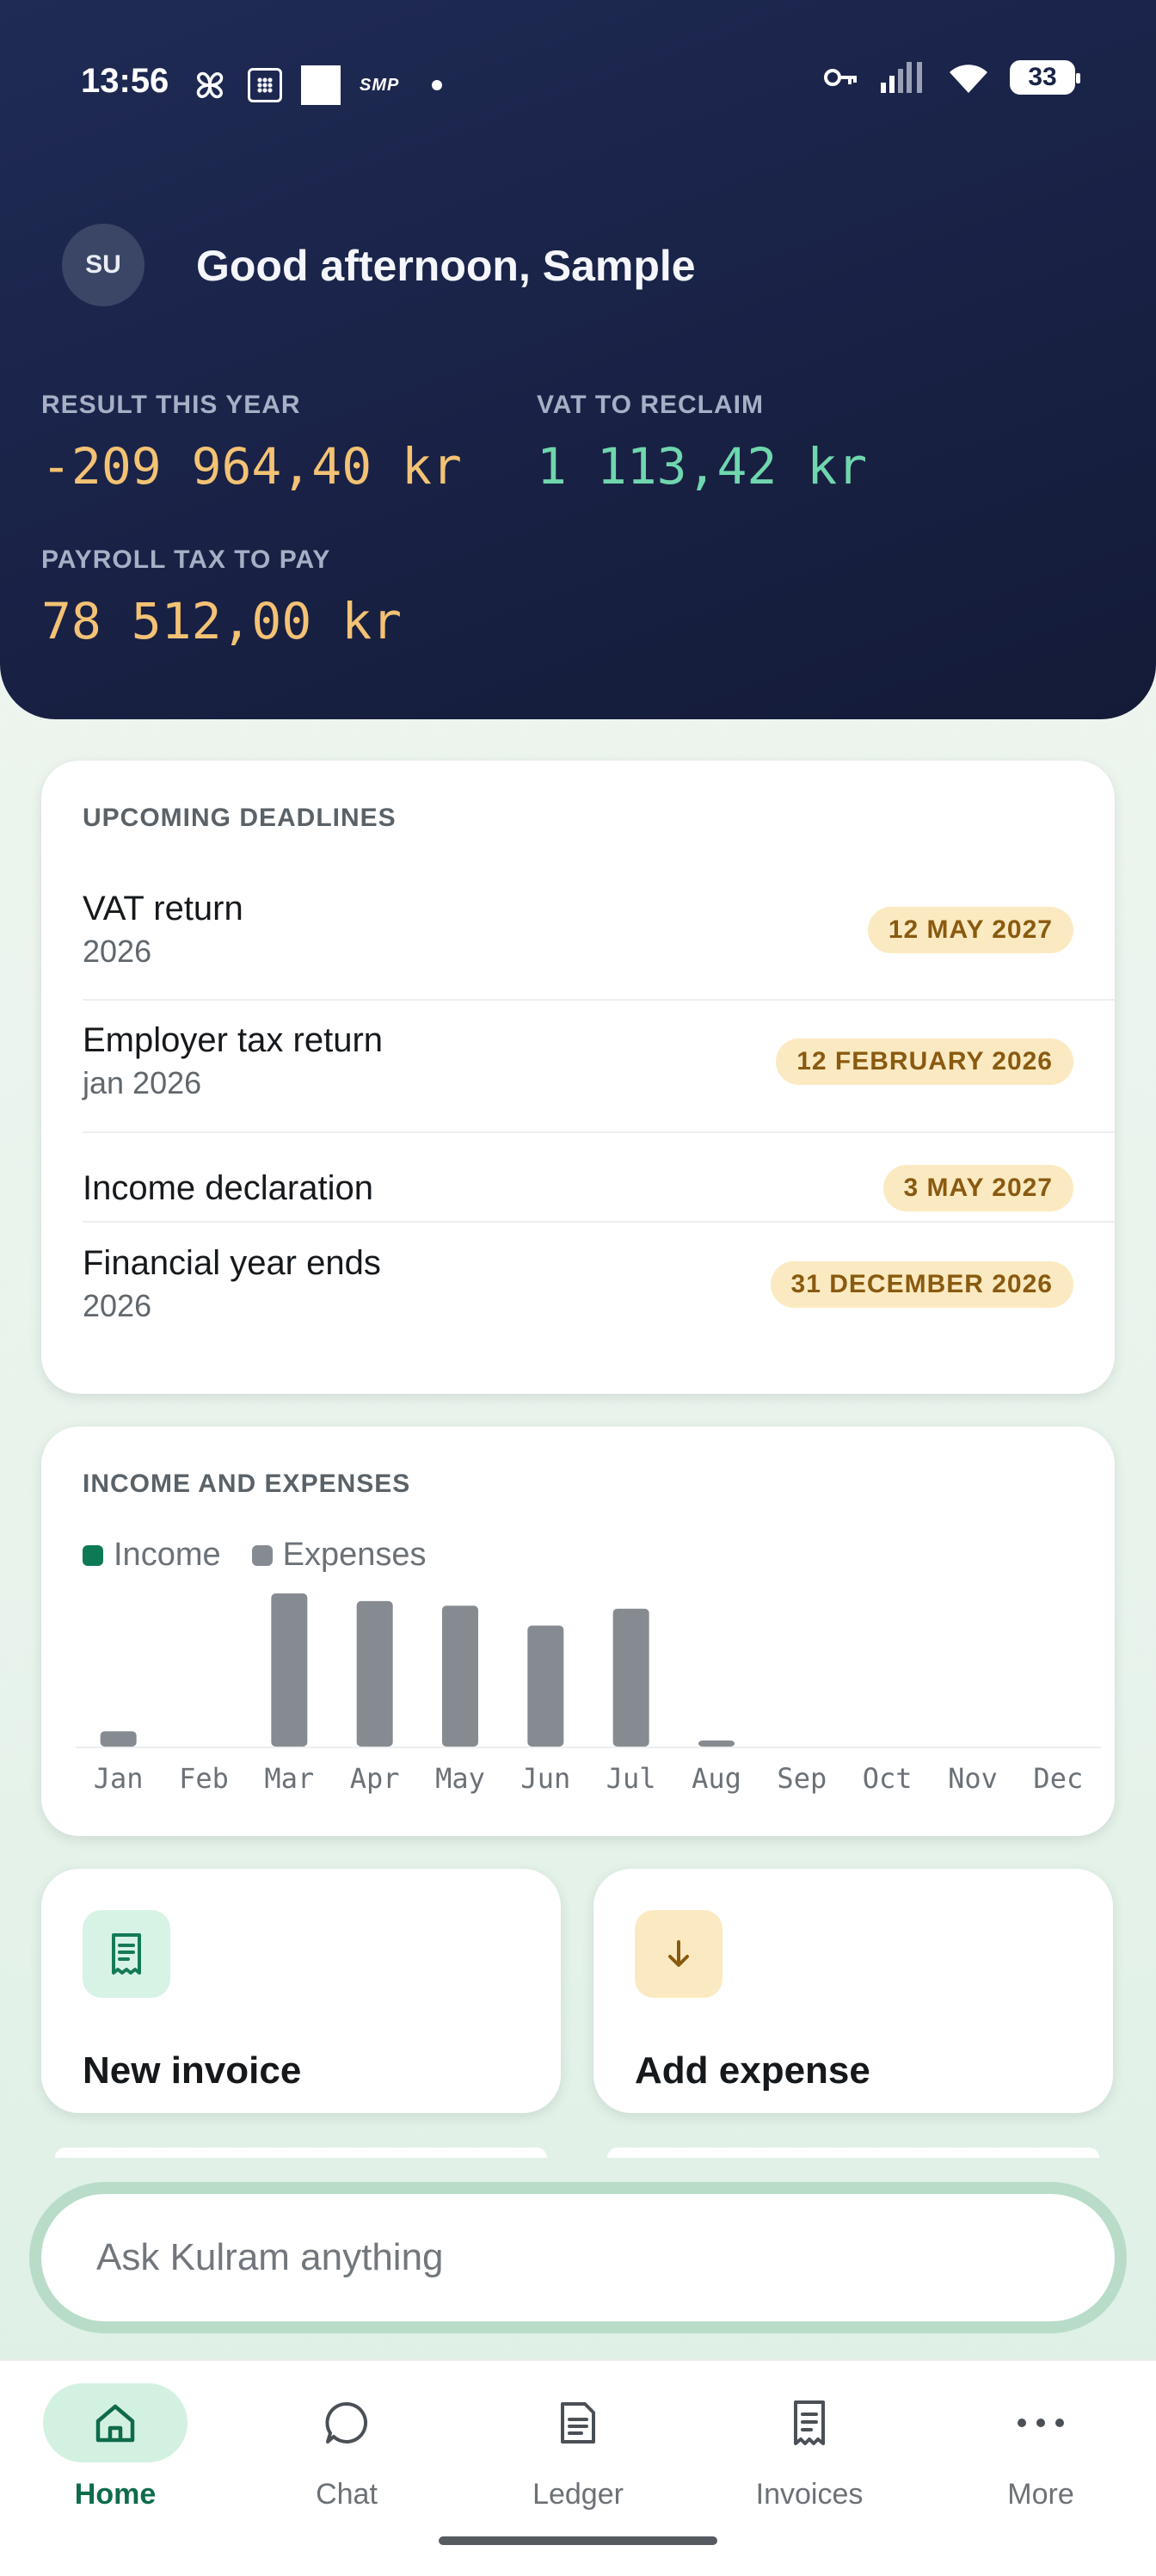  I want to click on add-expense-button: Add expense, so click(853, 1991).